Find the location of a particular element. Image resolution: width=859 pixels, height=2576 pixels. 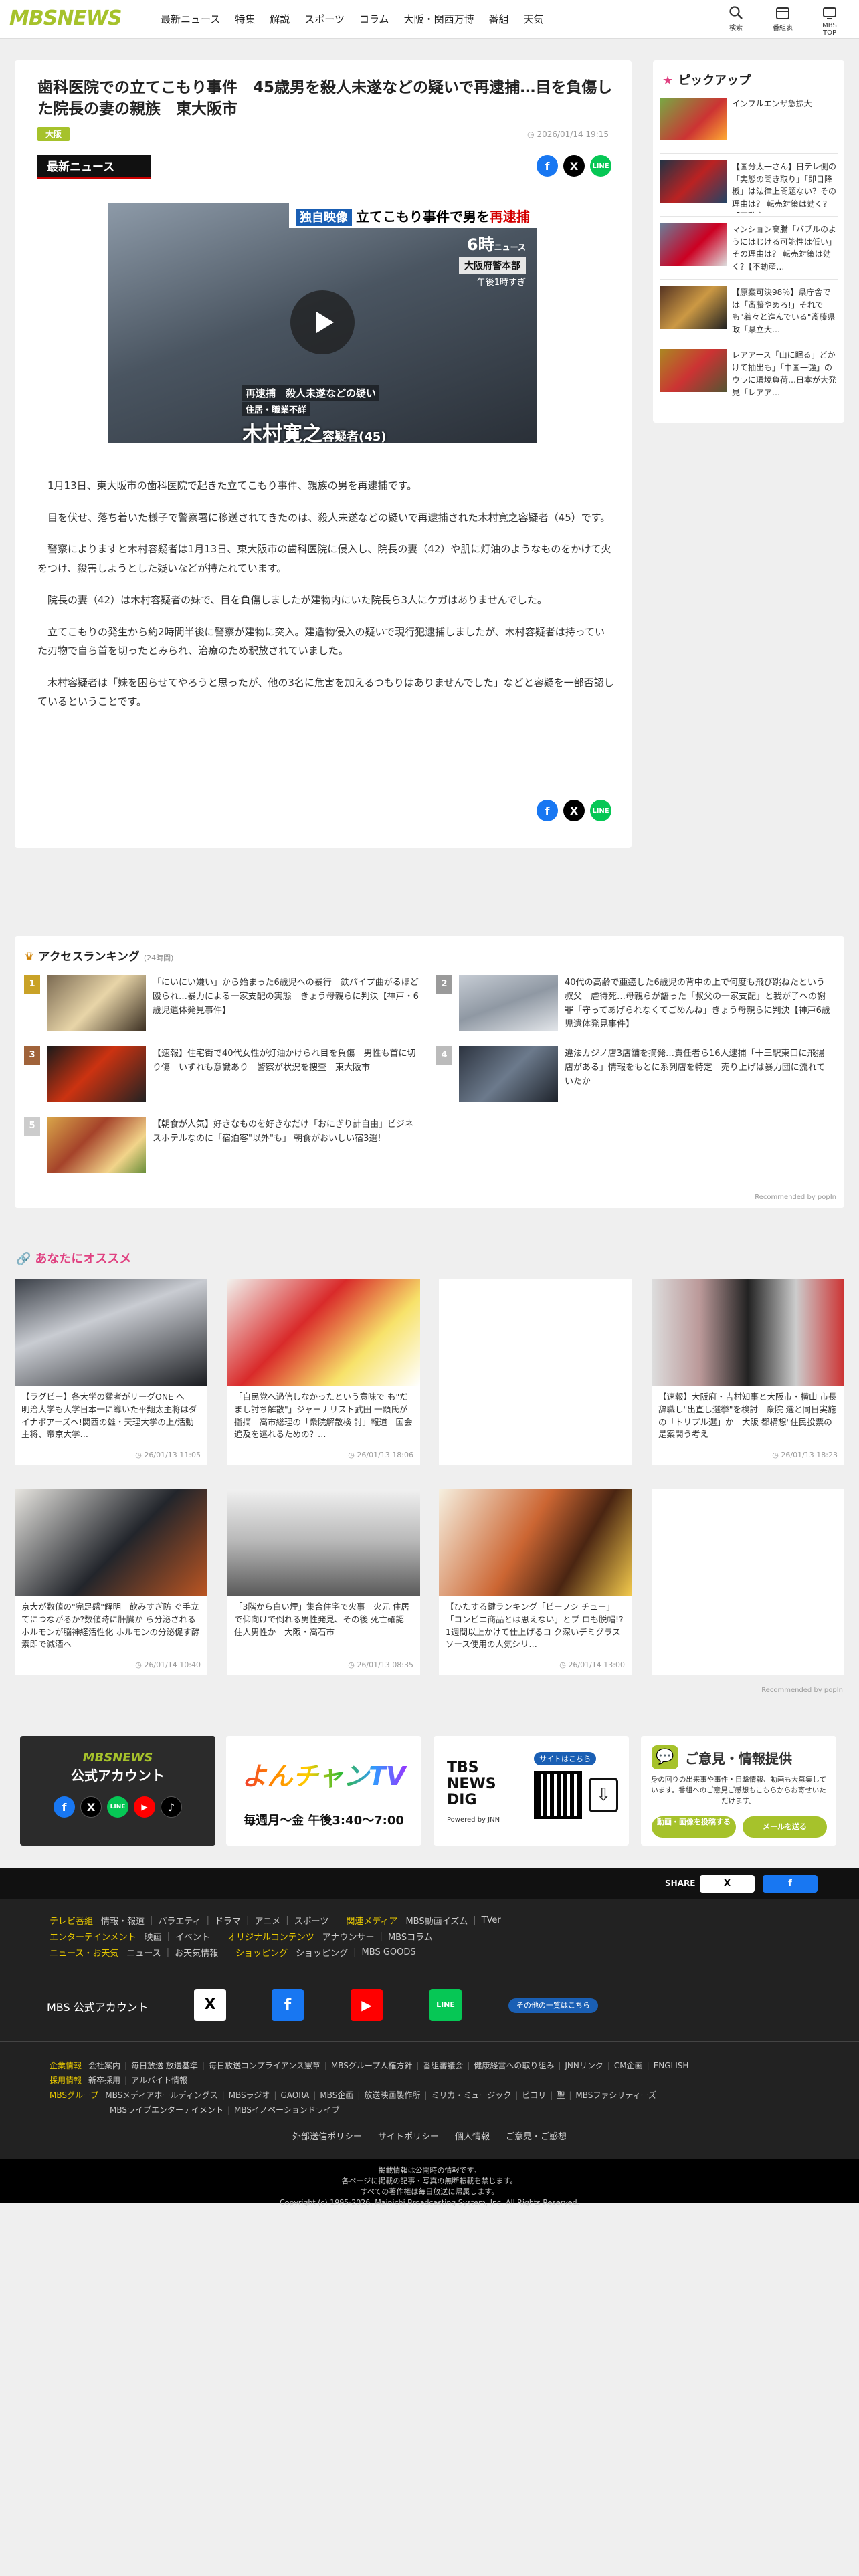

footer-category: MBSグループ is located at coordinates (74, 2095).